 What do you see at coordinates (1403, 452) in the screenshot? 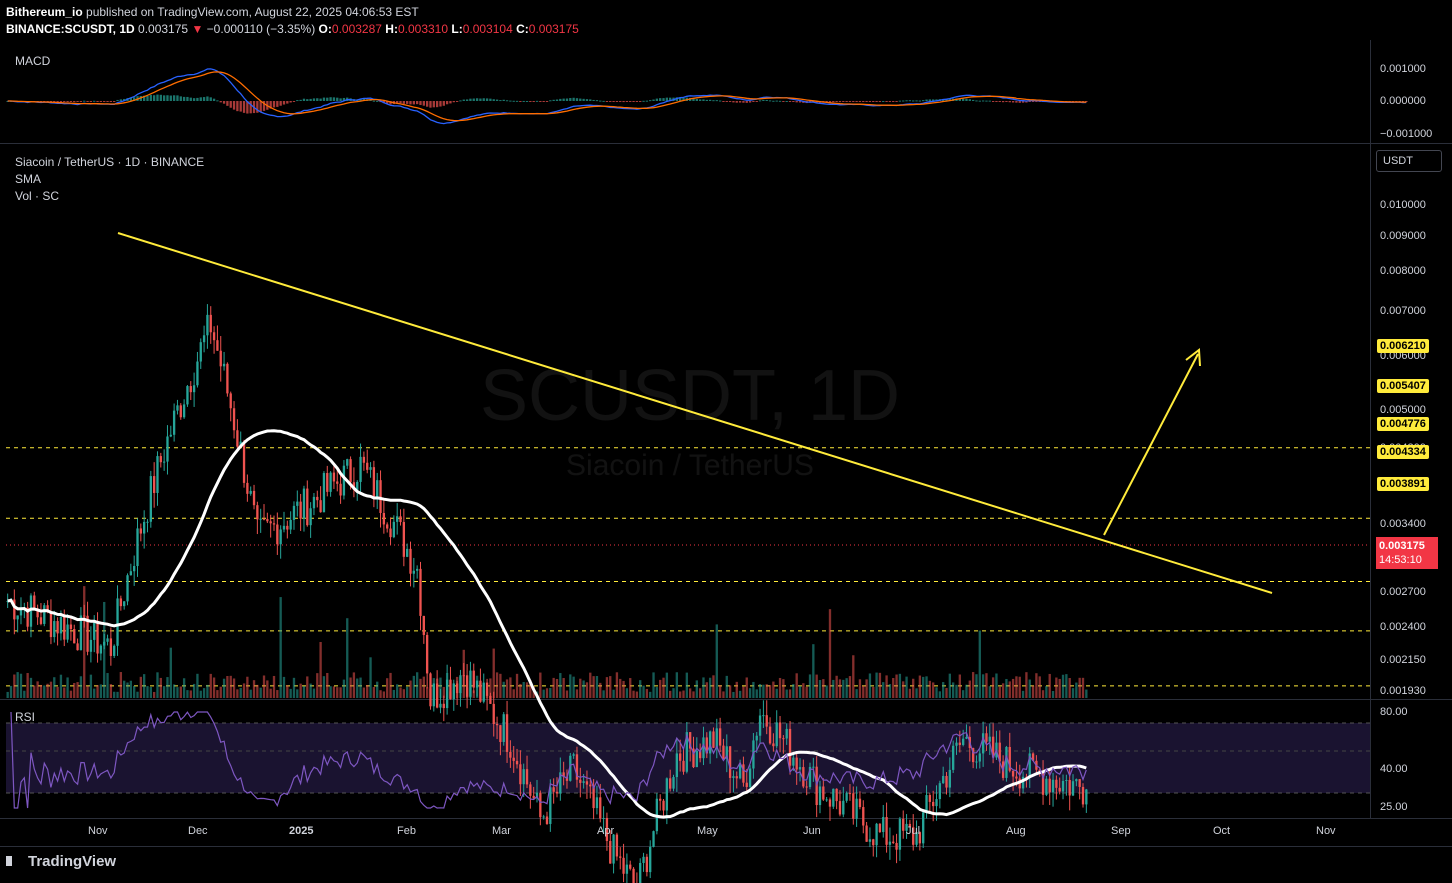
I see `level-tag: 0.004334` at bounding box center [1403, 452].